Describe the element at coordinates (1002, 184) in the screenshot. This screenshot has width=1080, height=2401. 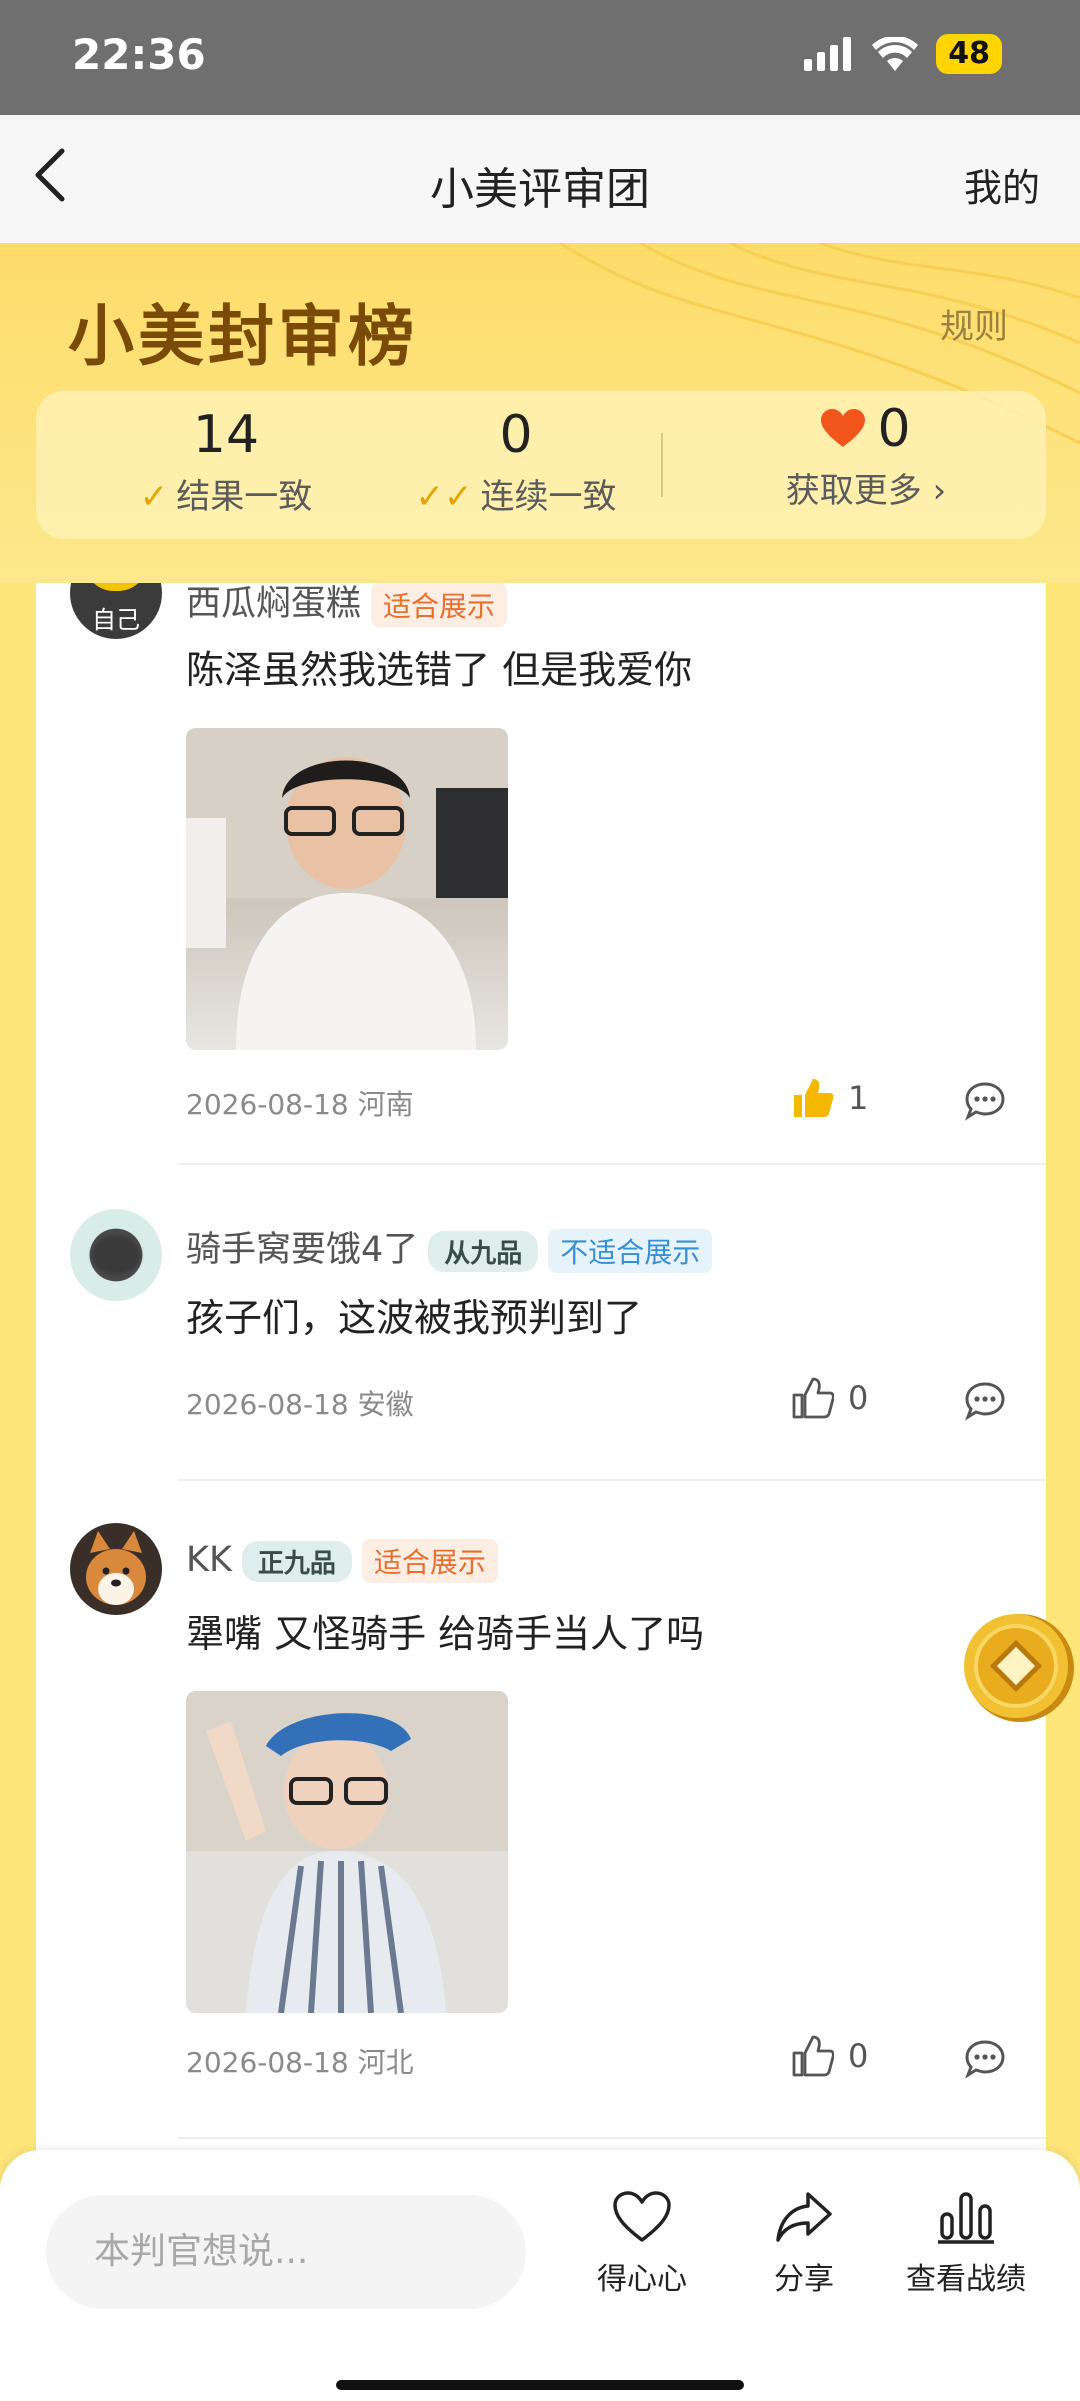
I see `mine-link: 我的` at that location.